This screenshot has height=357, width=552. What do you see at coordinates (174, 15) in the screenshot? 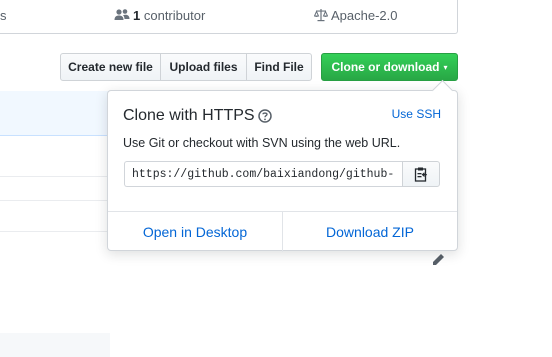
I see `contributors-label: contributor` at bounding box center [174, 15].